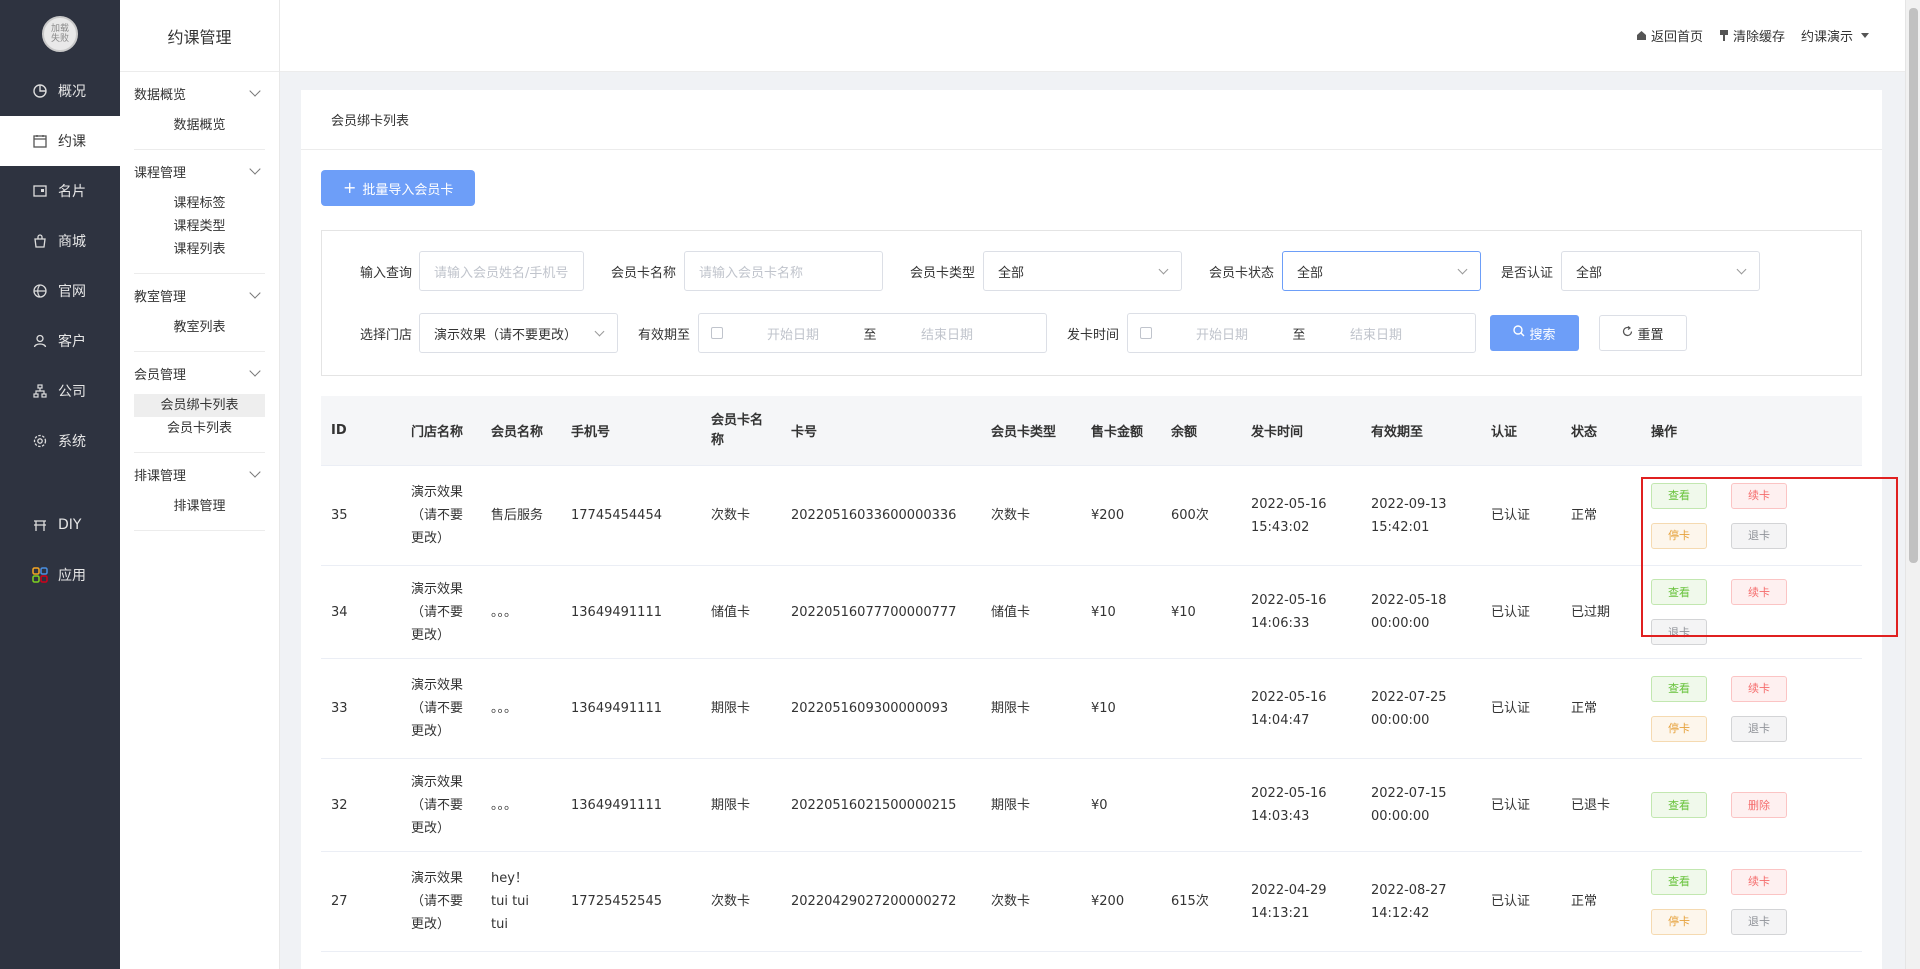 The image size is (1920, 969). I want to click on nav-item-label: 商城, so click(72, 242).